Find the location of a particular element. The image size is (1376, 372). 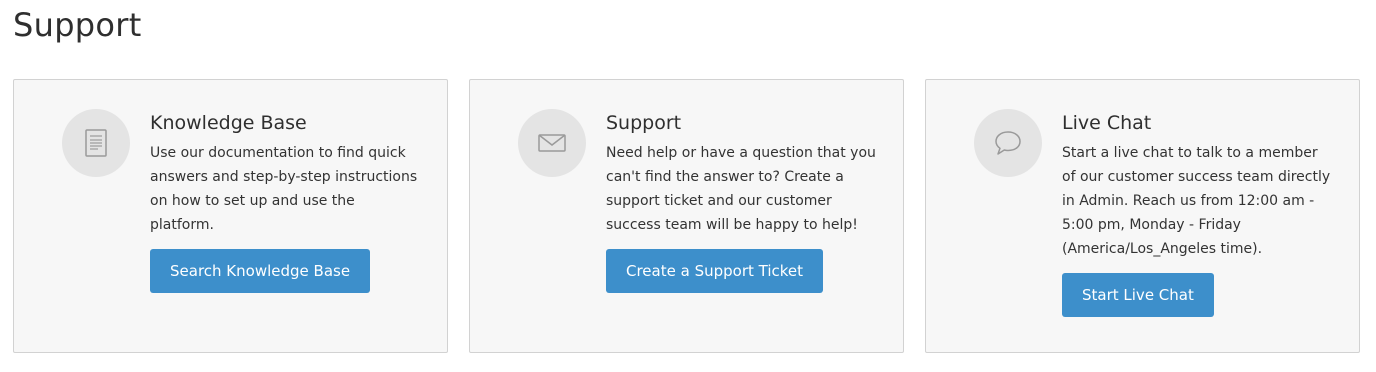

live-chat-title: Live Chat is located at coordinates (1107, 123).